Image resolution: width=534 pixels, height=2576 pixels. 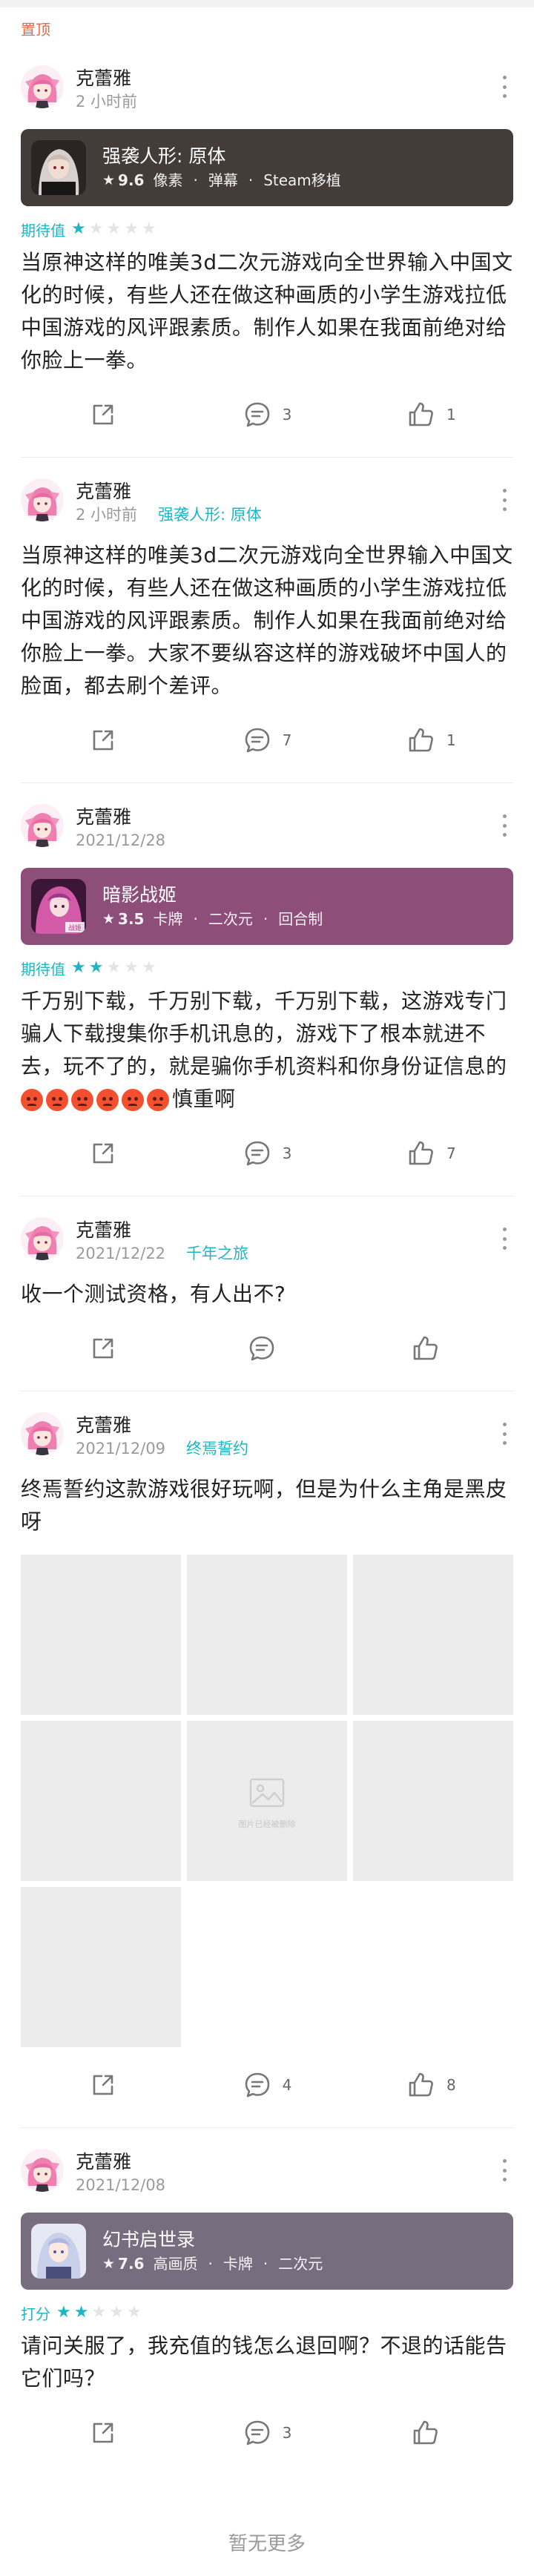 I want to click on game-link: 终焉誓约, so click(x=217, y=1448).